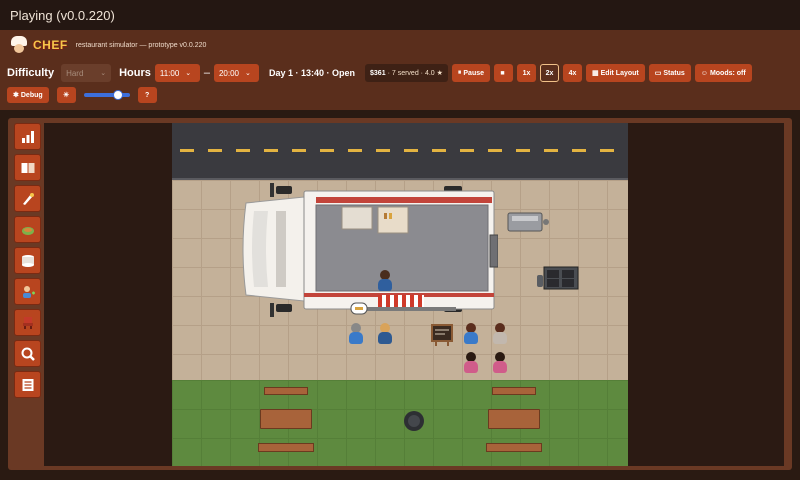 Image resolution: width=800 pixels, height=480 pixels. Describe the element at coordinates (471, 73) in the screenshot. I see `pause-button: ⏸ Pause` at that location.